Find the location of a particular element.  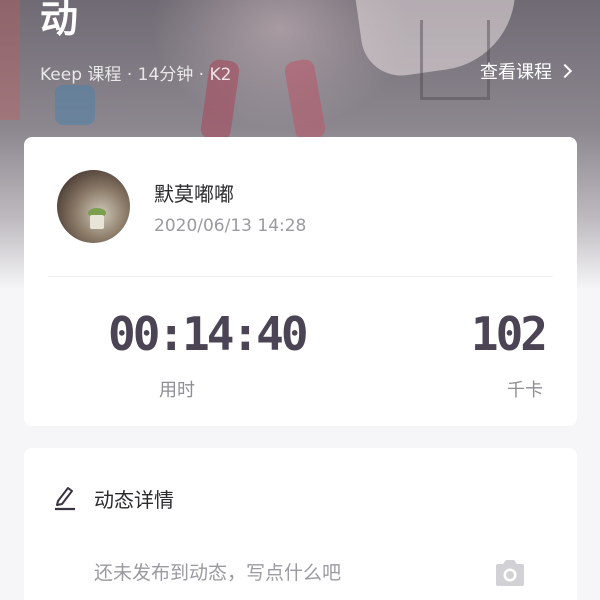

post-detail-title: 动态详情 is located at coordinates (134, 500).